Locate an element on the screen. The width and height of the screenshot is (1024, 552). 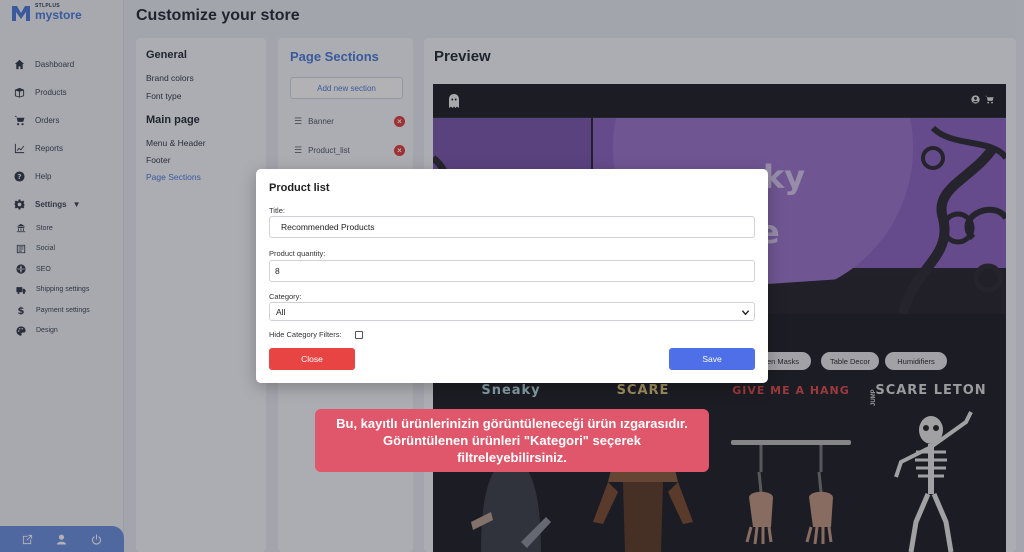
hide-category-filters-label: Hide Category Filters: is located at coordinates (305, 334).